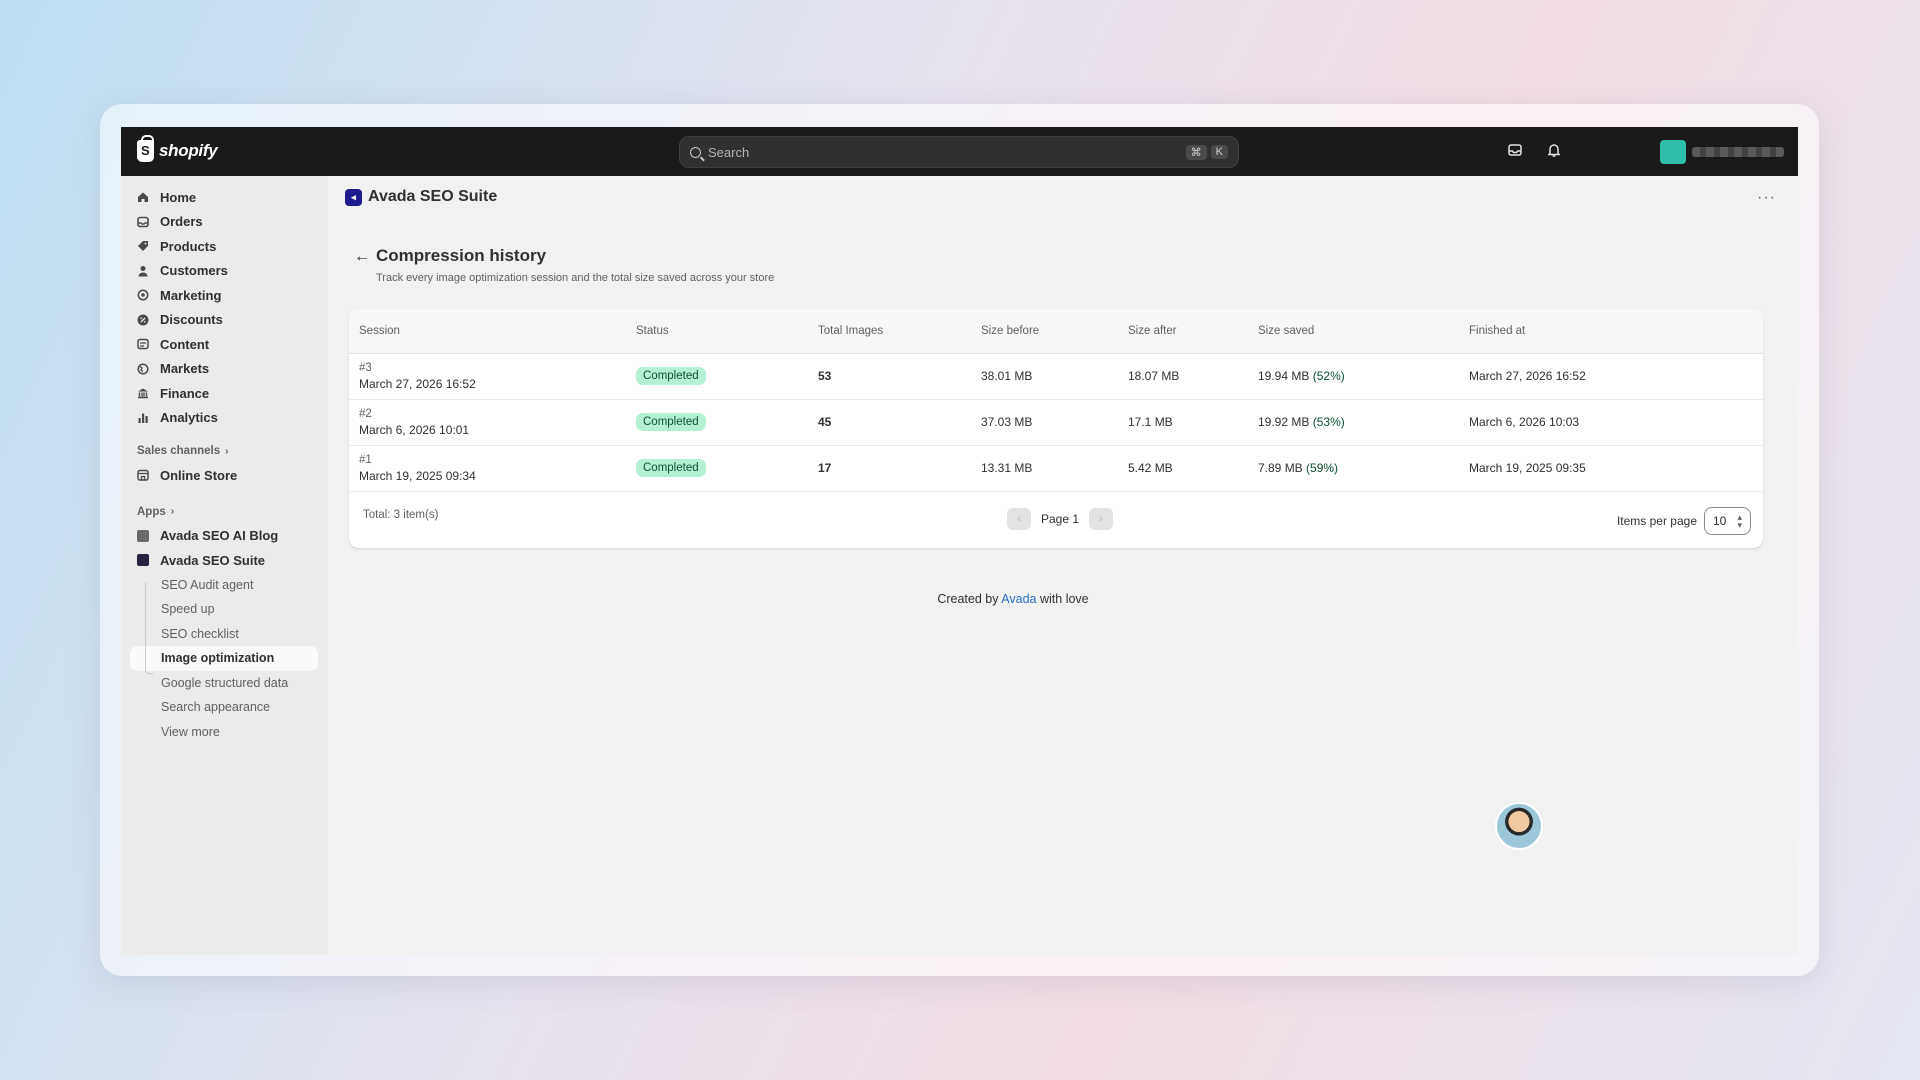  What do you see at coordinates (1322, 468) in the screenshot?
I see `size-saved-percent: (59%)` at bounding box center [1322, 468].